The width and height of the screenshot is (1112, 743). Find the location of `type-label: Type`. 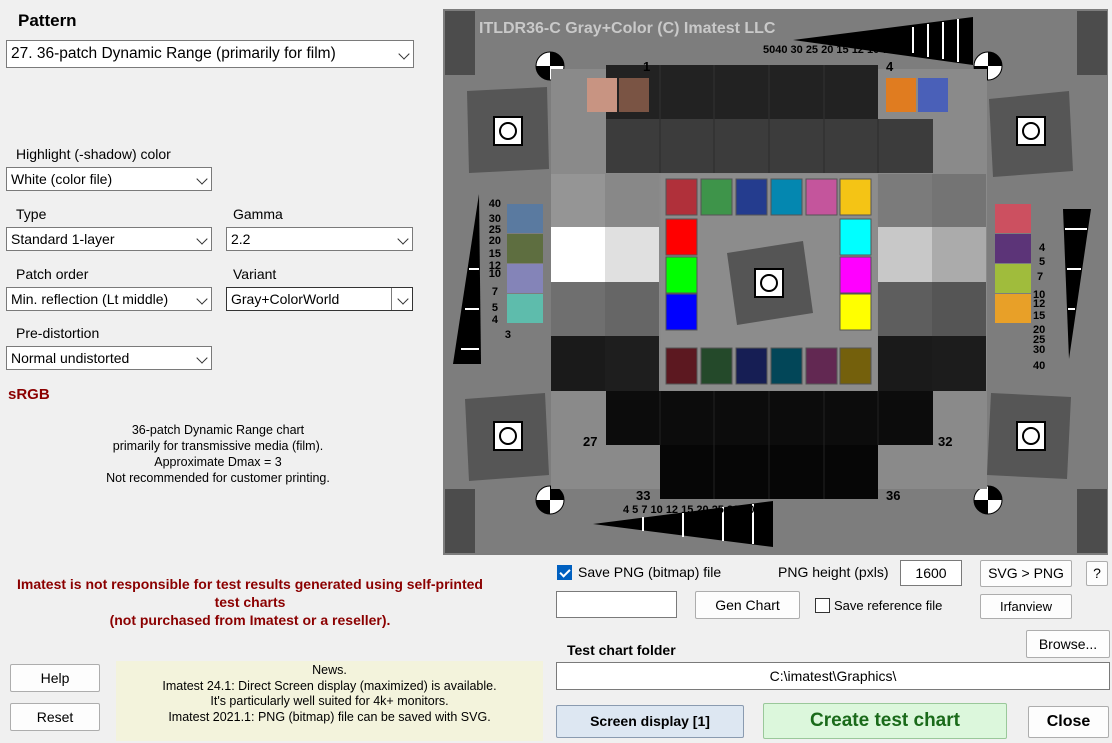

type-label: Type is located at coordinates (31, 214).